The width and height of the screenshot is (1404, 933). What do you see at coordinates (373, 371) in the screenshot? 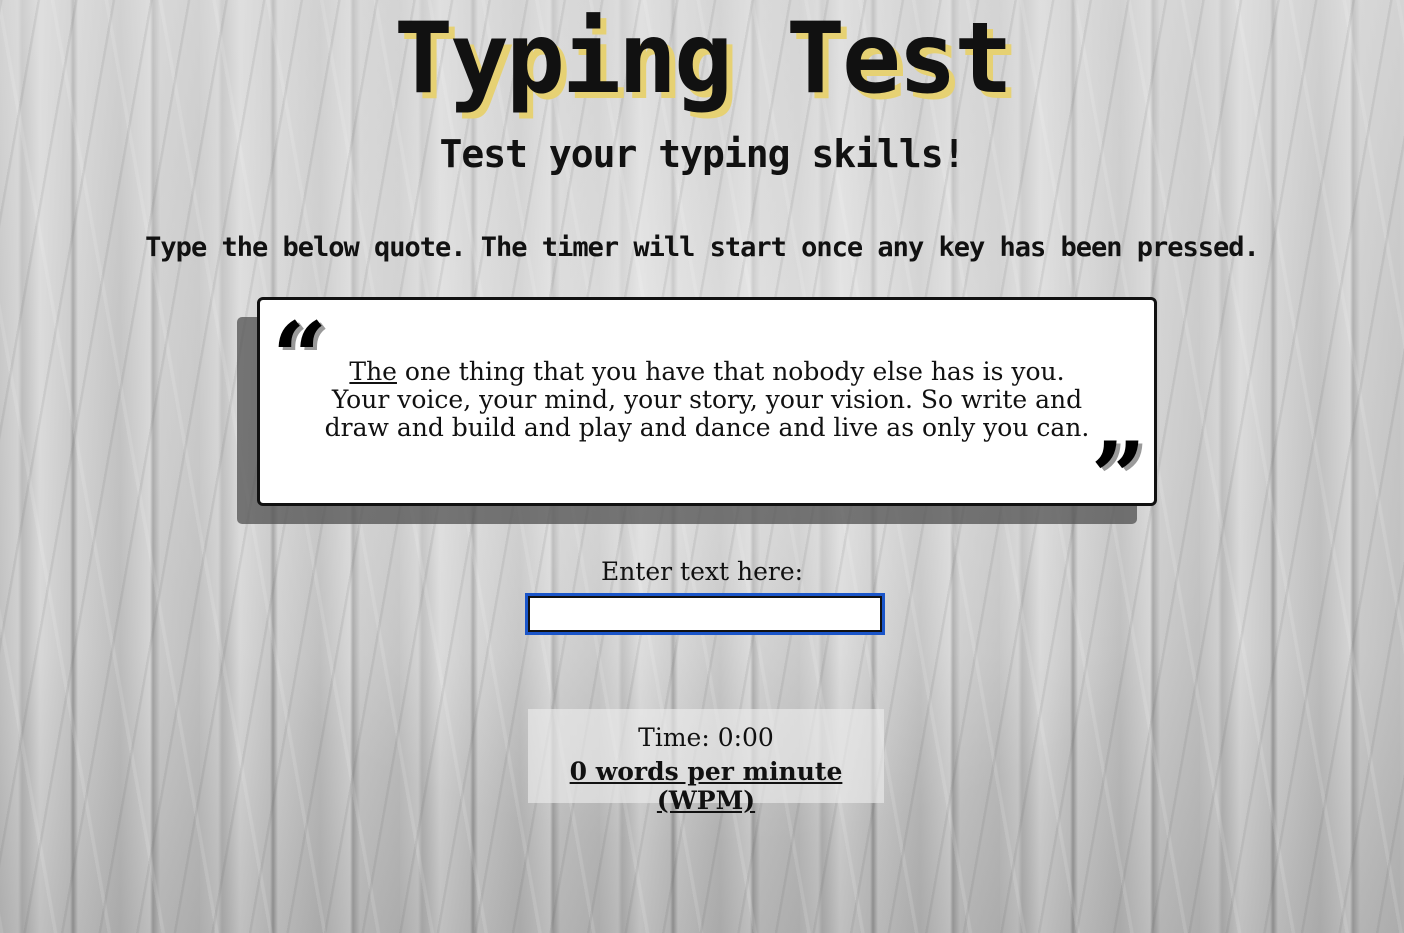
I see `current-word: The` at bounding box center [373, 371].